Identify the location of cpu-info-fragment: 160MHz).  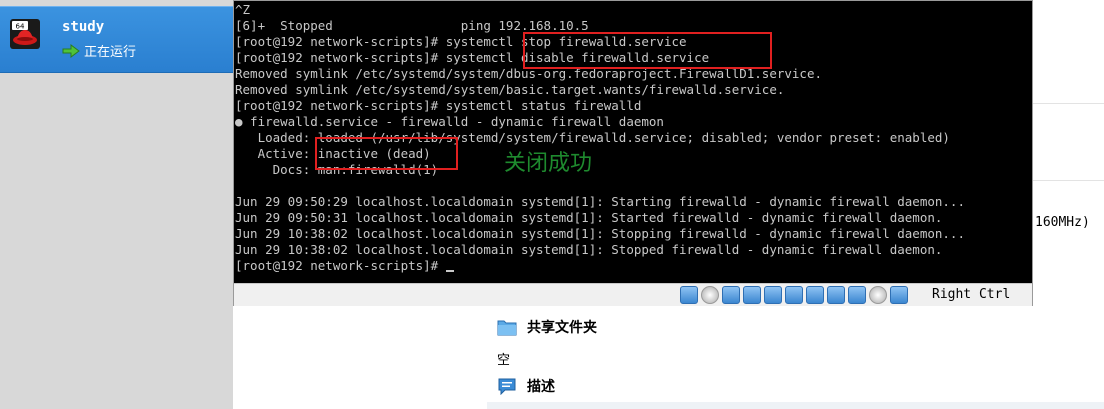
(1062, 222).